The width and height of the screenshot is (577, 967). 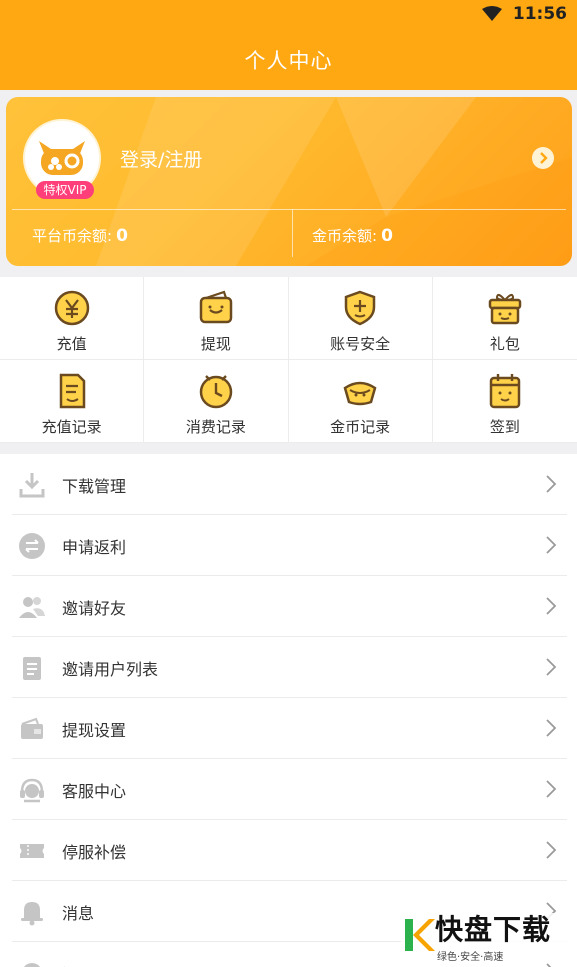 I want to click on menu-item-download-management: 下载管理, so click(x=288, y=484).